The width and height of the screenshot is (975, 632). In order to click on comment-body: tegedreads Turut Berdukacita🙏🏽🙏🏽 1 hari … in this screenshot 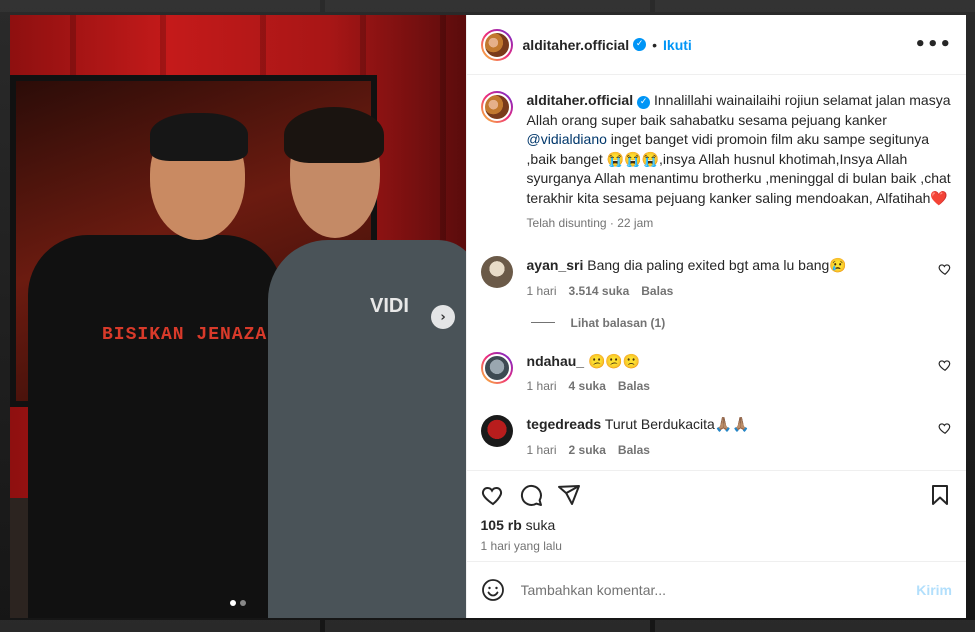, I will do `click(732, 436)`.